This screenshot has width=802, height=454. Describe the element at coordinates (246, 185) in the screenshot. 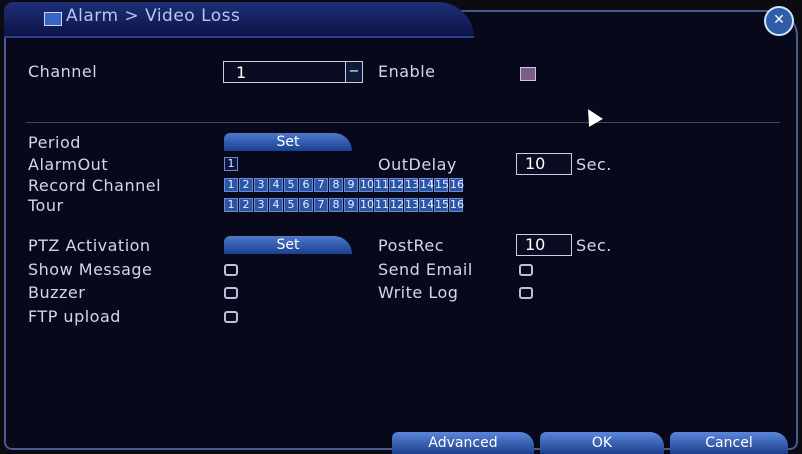

I see `record-channel-cell: 2` at that location.